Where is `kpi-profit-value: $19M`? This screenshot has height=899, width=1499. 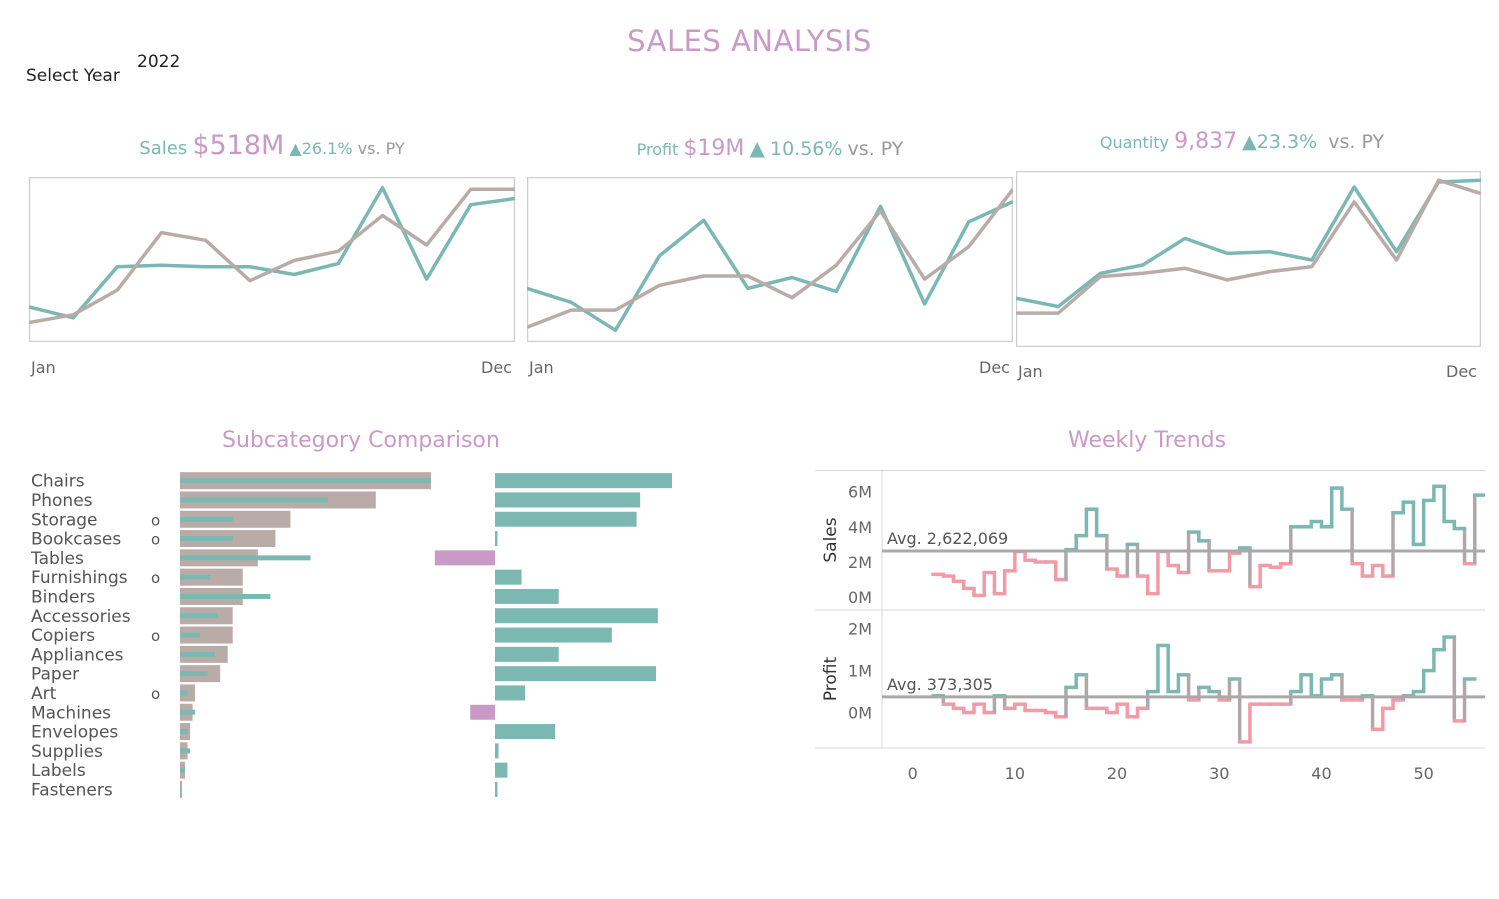 kpi-profit-value: $19M is located at coordinates (714, 148).